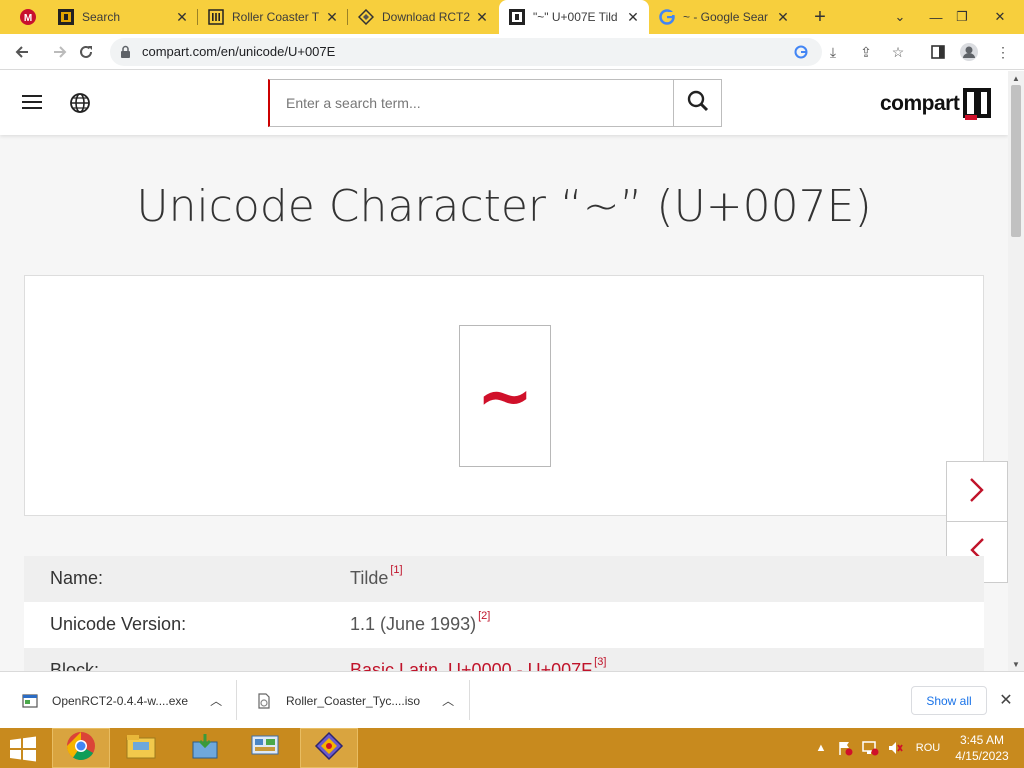 The width and height of the screenshot is (1024, 768). I want to click on site-header: compart, so click(504, 103).